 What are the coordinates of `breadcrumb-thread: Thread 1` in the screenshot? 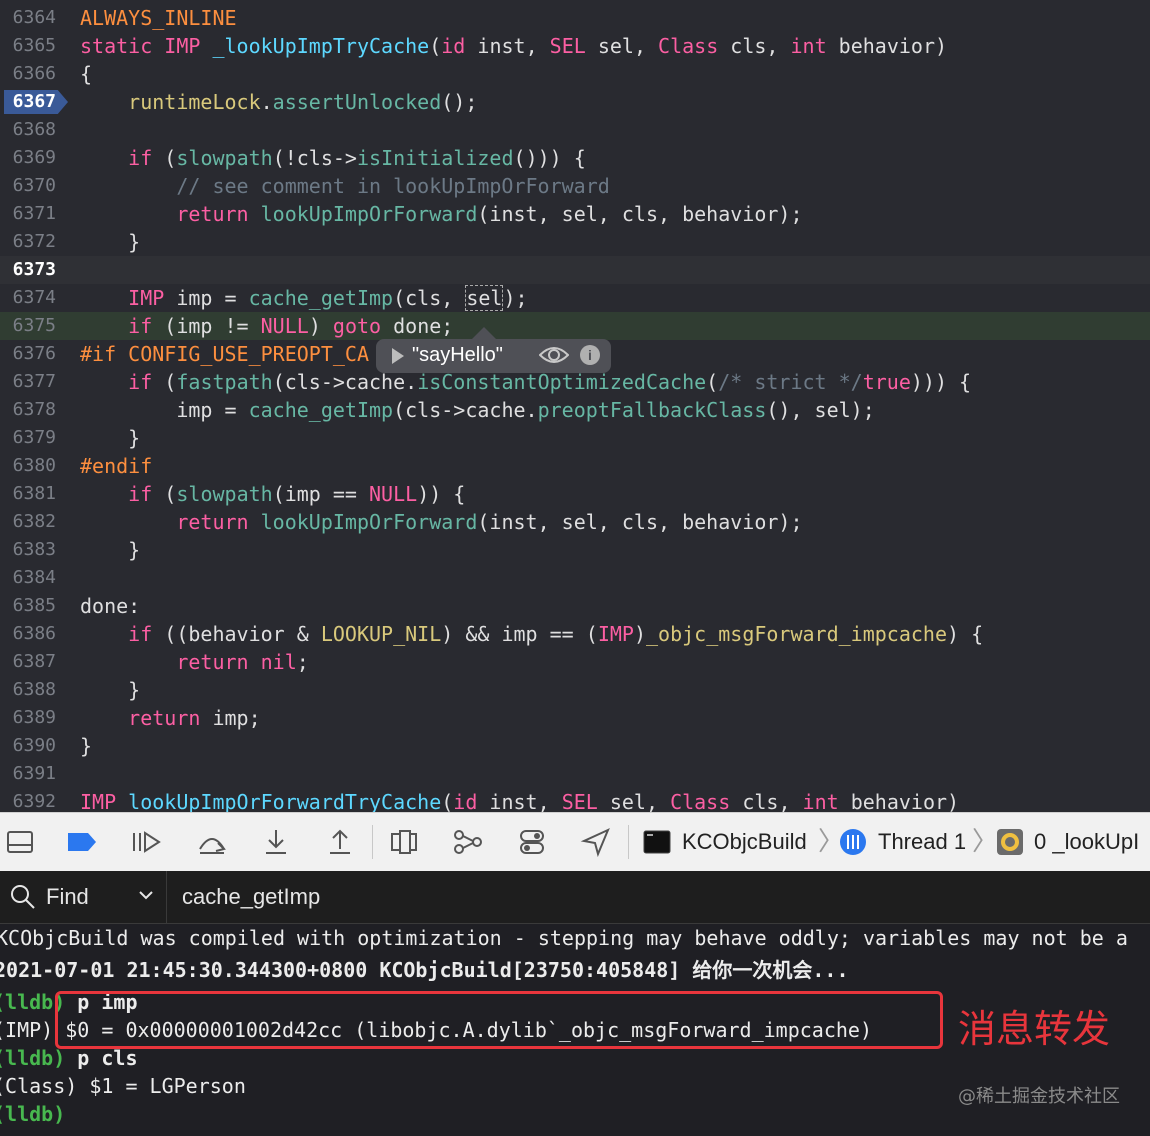 It's located at (922, 842).